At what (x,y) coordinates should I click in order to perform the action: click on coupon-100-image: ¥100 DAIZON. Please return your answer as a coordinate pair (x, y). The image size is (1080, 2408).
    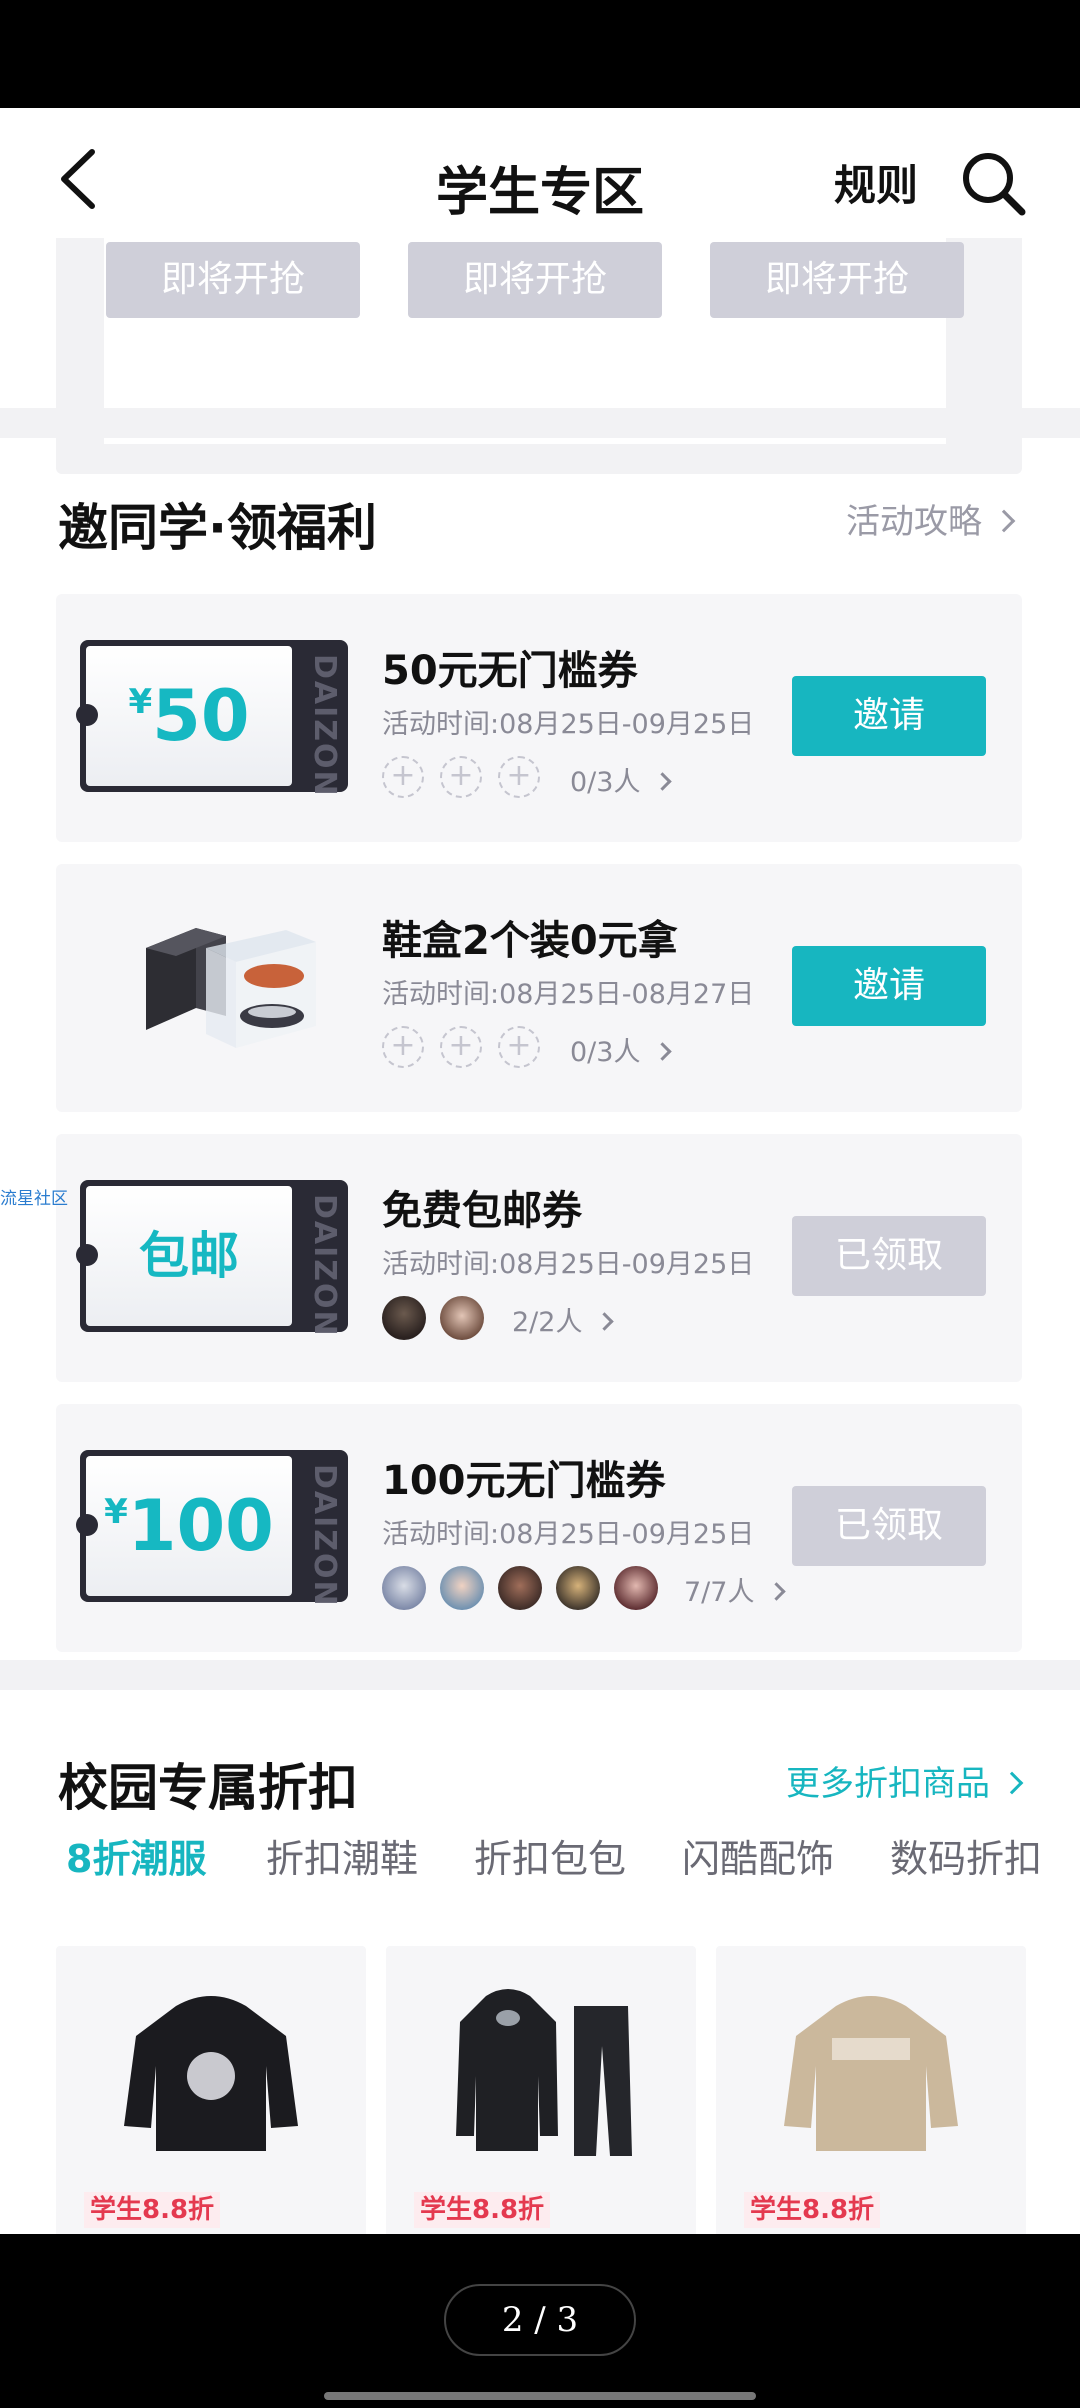
    Looking at the image, I should click on (212, 1529).